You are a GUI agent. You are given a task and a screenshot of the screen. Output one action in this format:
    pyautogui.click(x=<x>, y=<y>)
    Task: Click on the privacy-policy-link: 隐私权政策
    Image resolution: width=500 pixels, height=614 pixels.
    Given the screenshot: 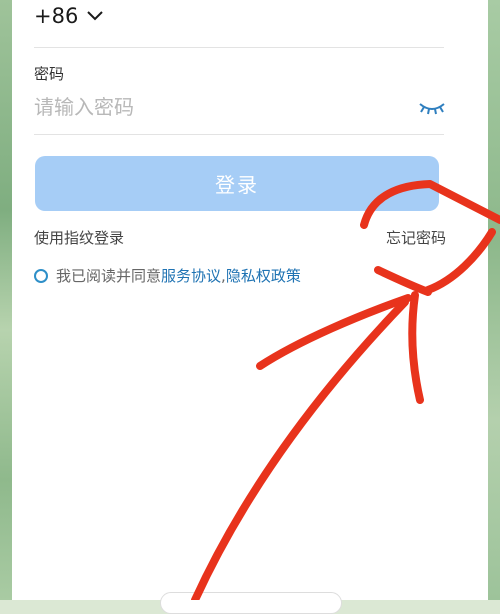 What is the action you would take?
    pyautogui.click(x=263, y=275)
    